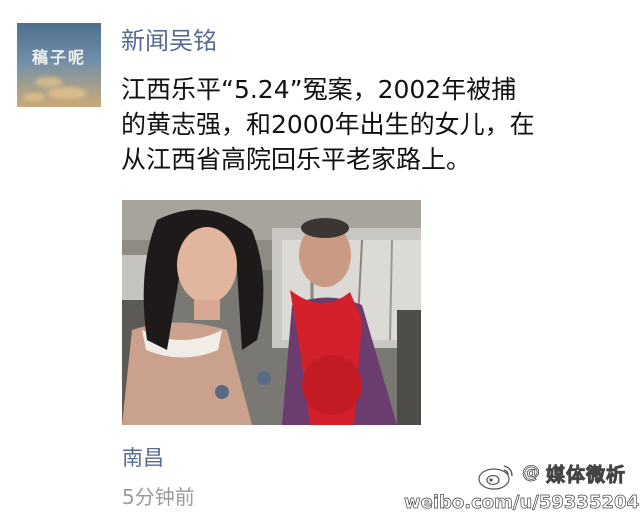 The height and width of the screenshot is (520, 640). What do you see at coordinates (296, 159) in the screenshot?
I see `post-text-line: 从江西省高院回乐平老家路上。` at bounding box center [296, 159].